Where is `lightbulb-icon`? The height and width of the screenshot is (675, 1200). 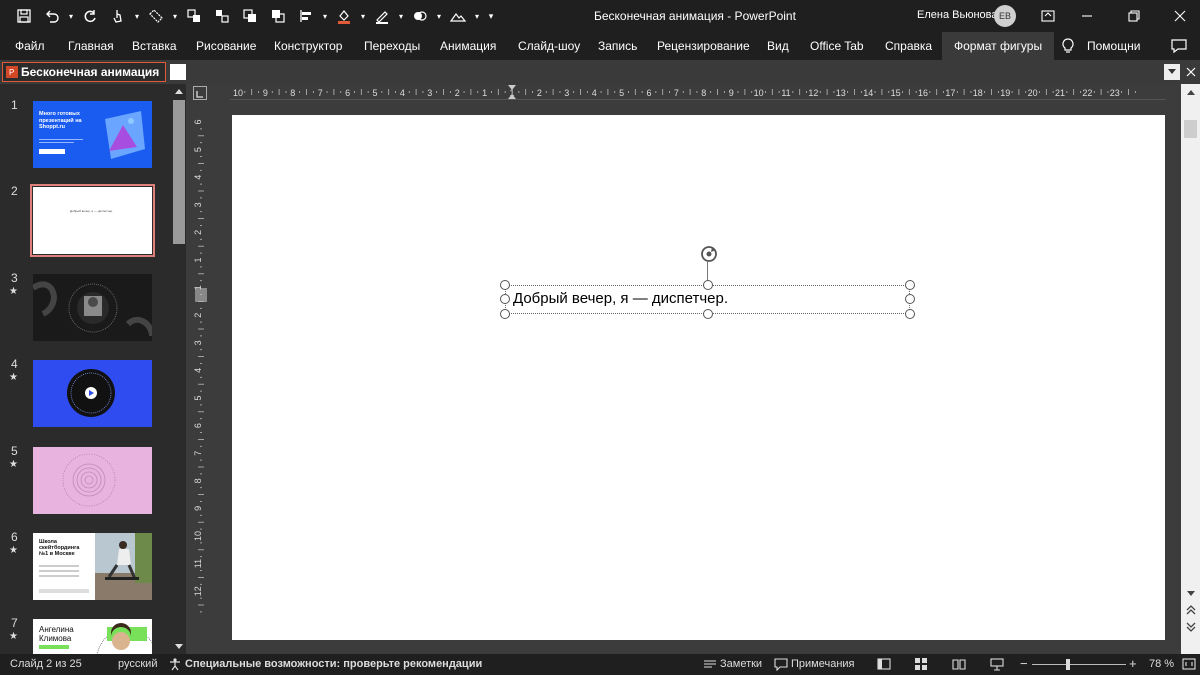
lightbulb-icon is located at coordinates (1068, 46).